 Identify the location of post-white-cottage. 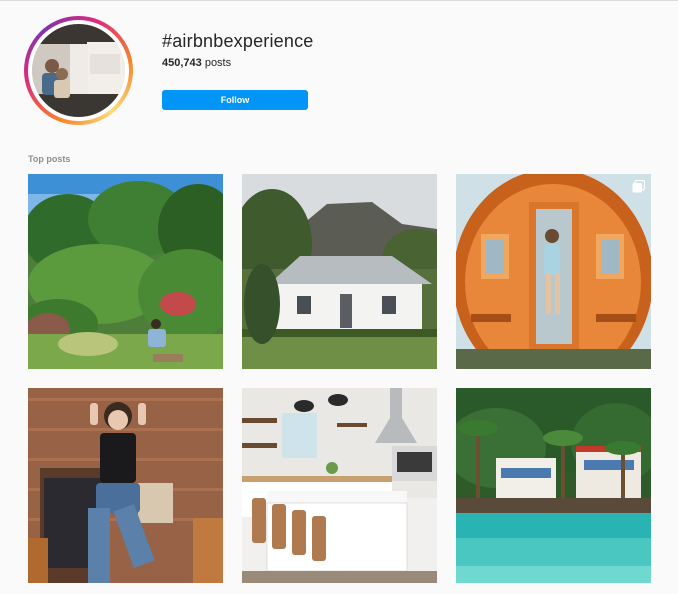
(339, 271).